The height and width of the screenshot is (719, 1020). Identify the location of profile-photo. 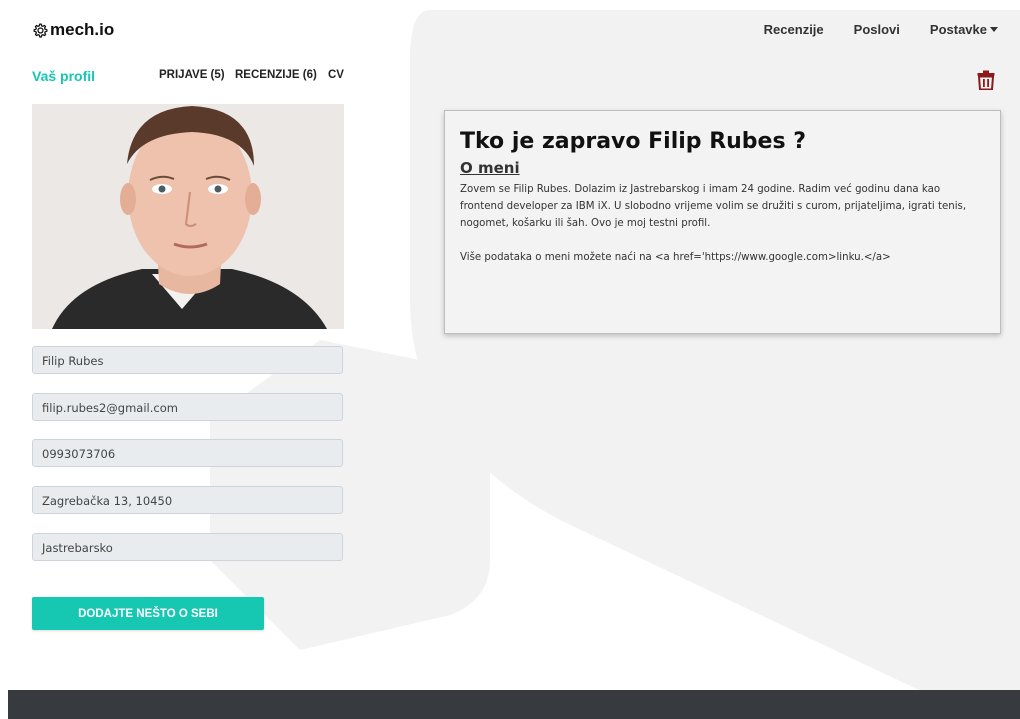
(188, 216).